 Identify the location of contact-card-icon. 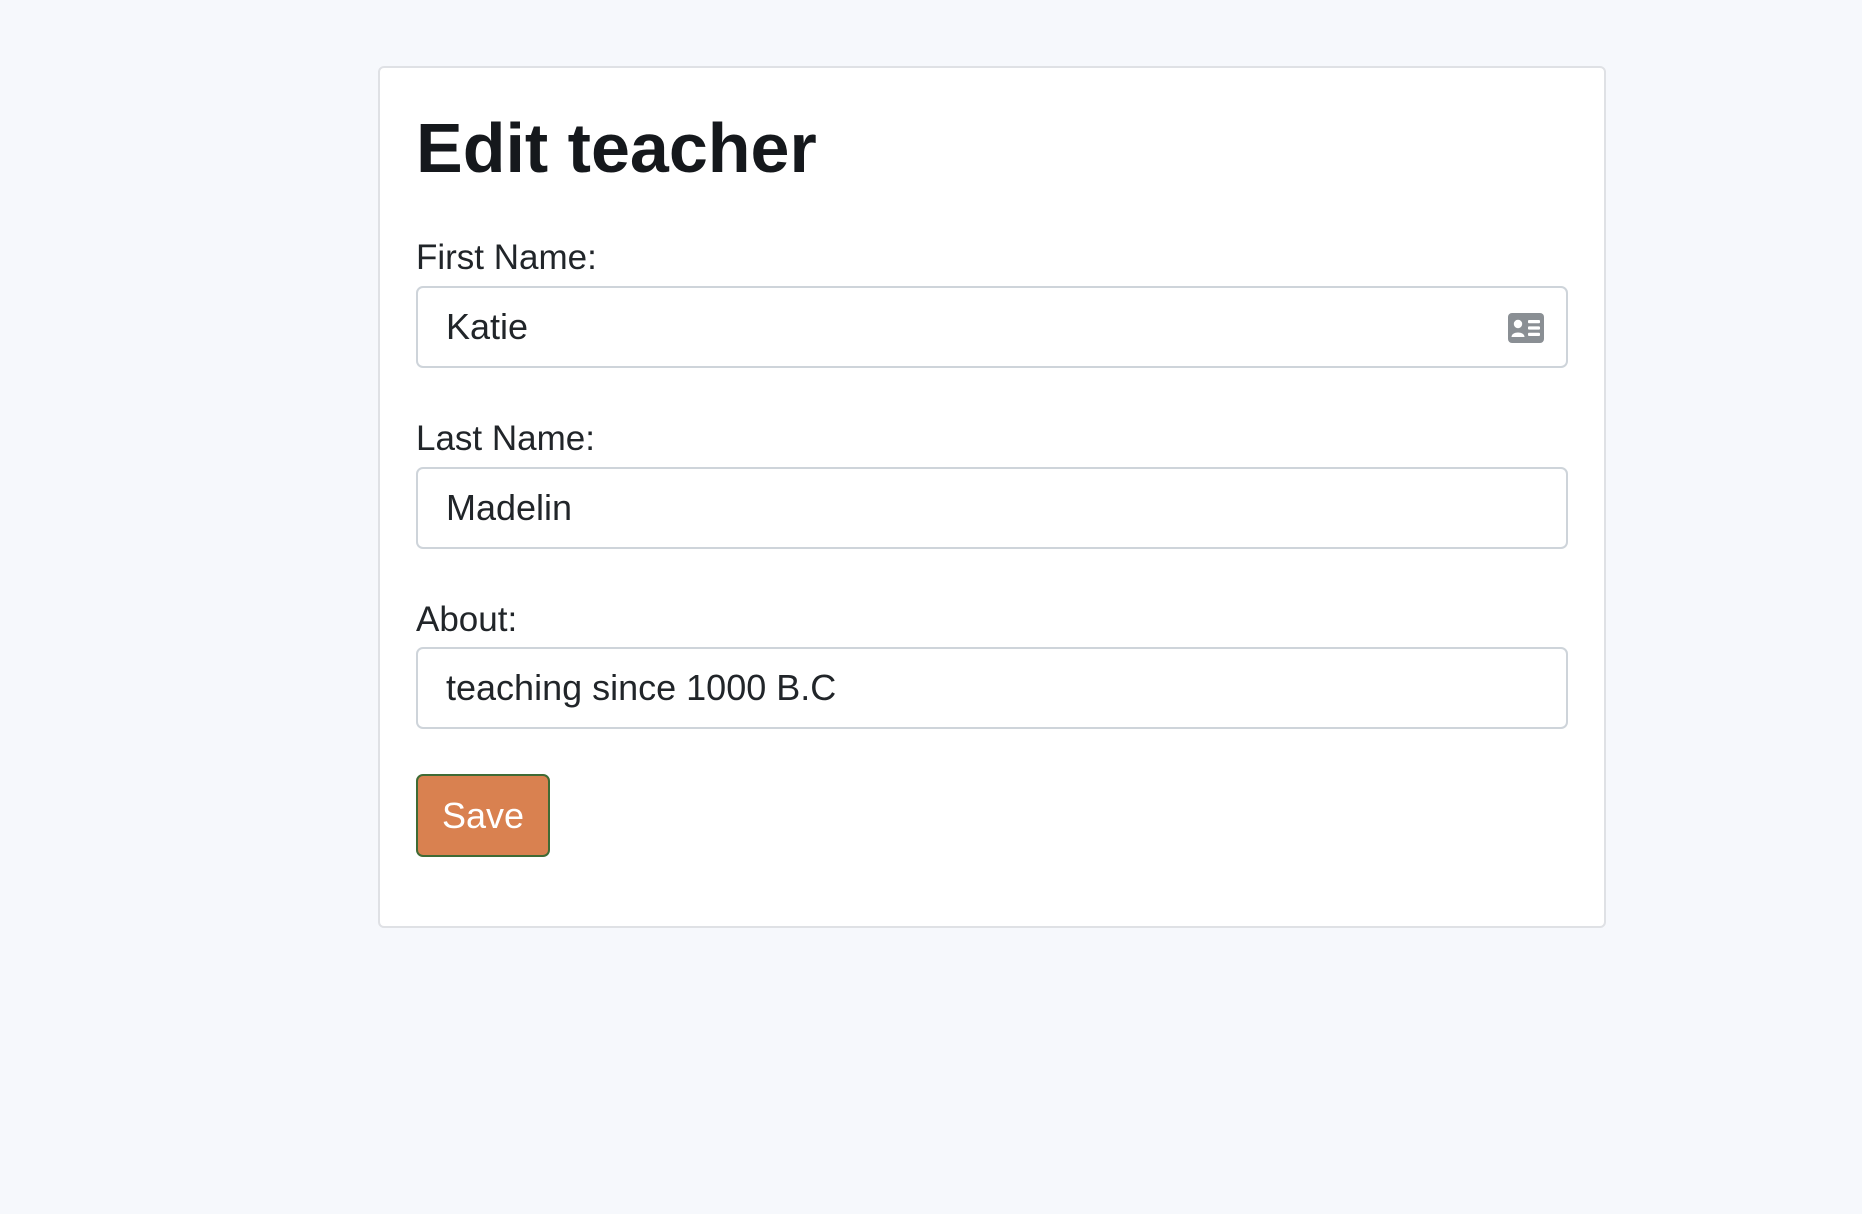
(1526, 328).